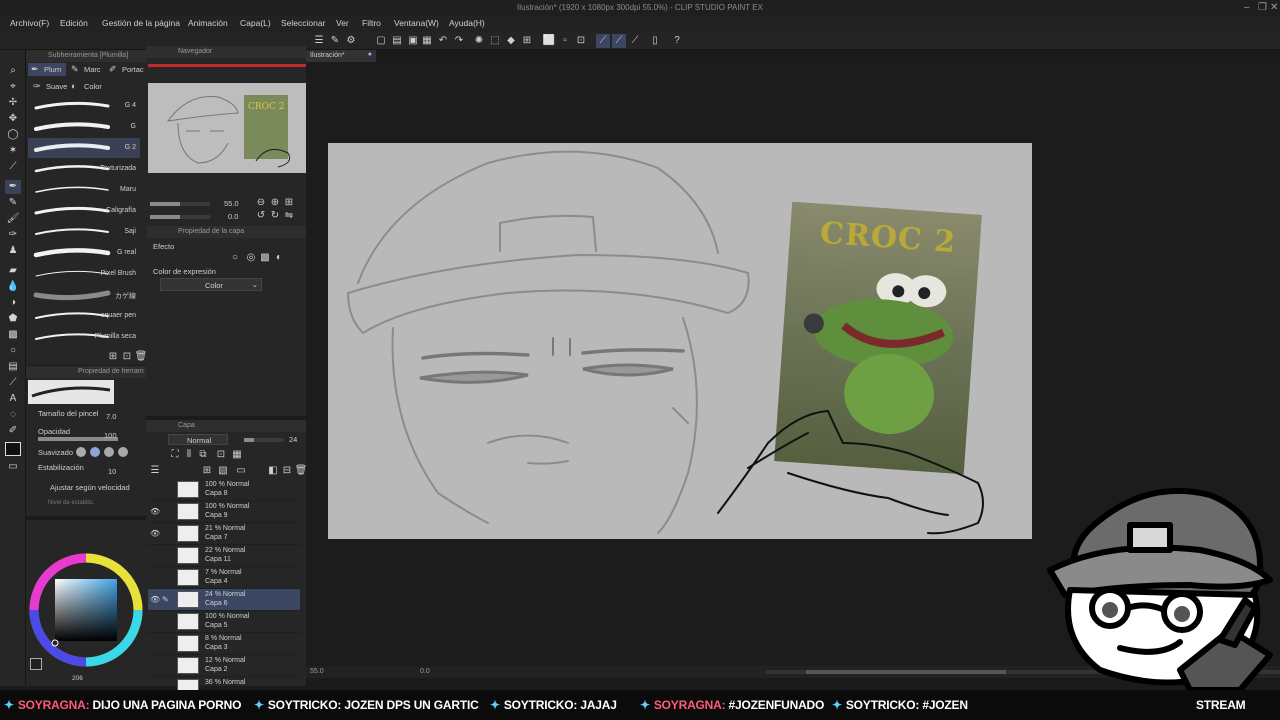 This screenshot has height=720, width=1280. Describe the element at coordinates (126, 69) in the screenshot. I see `tab-portaminas: ✐ Portac` at that location.